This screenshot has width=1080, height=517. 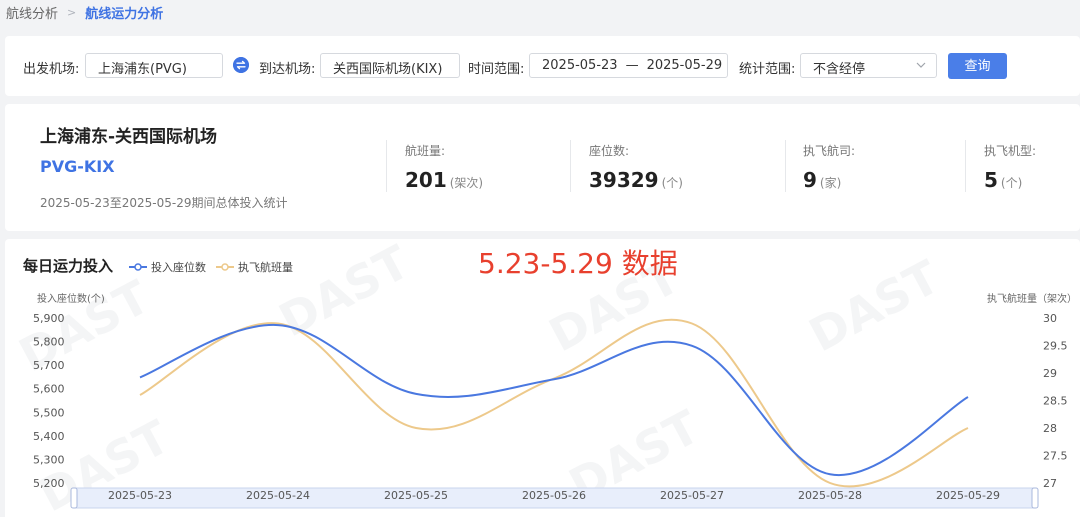 What do you see at coordinates (1010, 151) in the screenshot?
I see `stat-label: 执飞机型:` at bounding box center [1010, 151].